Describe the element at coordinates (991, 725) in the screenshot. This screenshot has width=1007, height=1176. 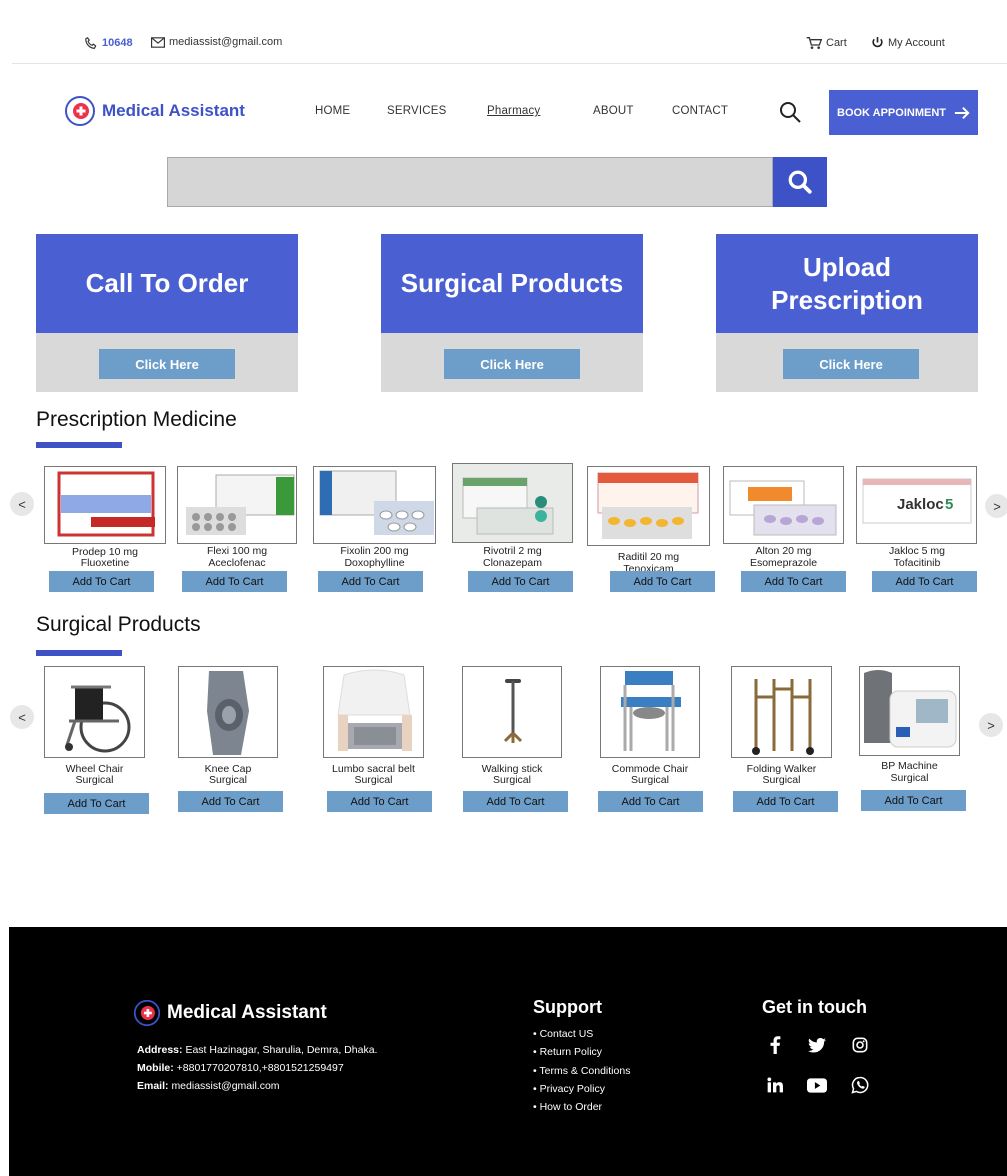
I see `surgical-next-arrow: >` at that location.